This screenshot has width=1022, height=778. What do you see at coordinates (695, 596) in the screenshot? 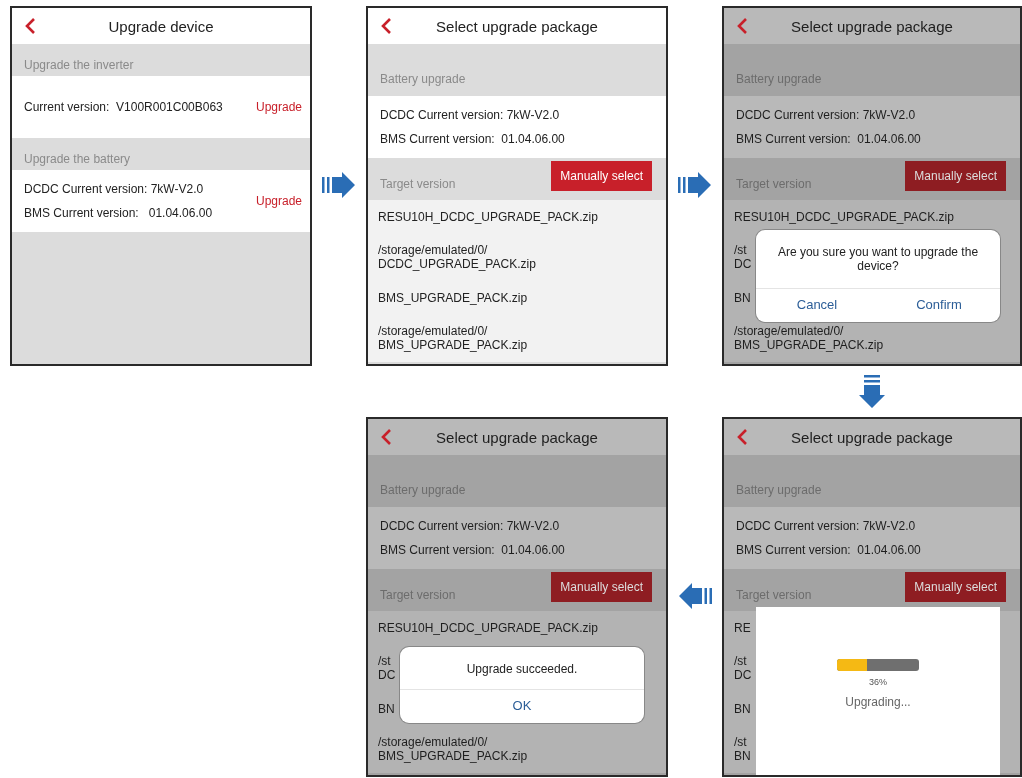
I see `left-arrow-icon` at bounding box center [695, 596].